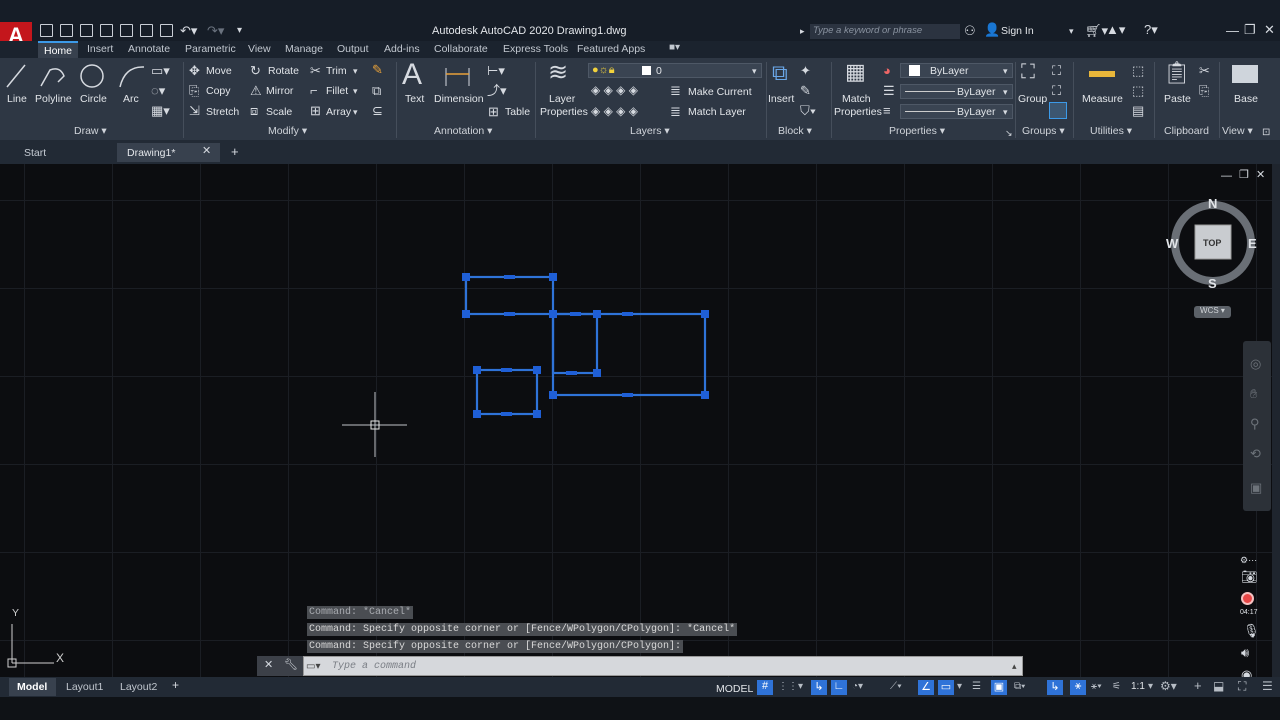 The image size is (1280, 720). What do you see at coordinates (1212, 243) in the screenshot?
I see `viewcube-top: TOP` at bounding box center [1212, 243].